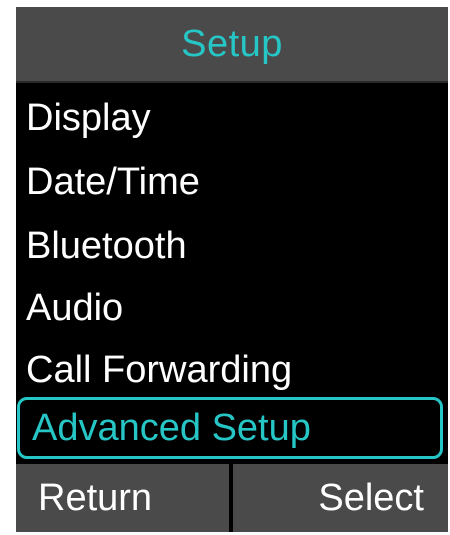  I want to click on menu-item-date-time: Date/Time, so click(232, 182).